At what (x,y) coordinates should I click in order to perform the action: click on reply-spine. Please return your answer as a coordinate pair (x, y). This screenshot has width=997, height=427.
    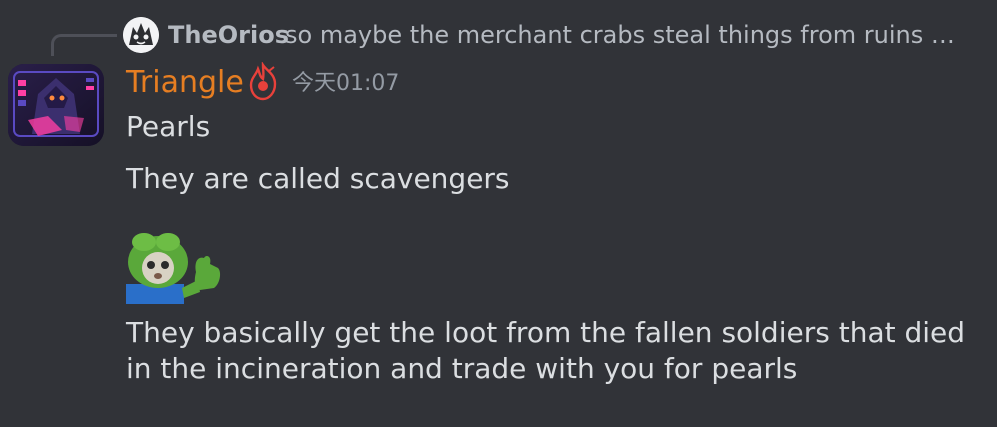
    Looking at the image, I should click on (84, 45).